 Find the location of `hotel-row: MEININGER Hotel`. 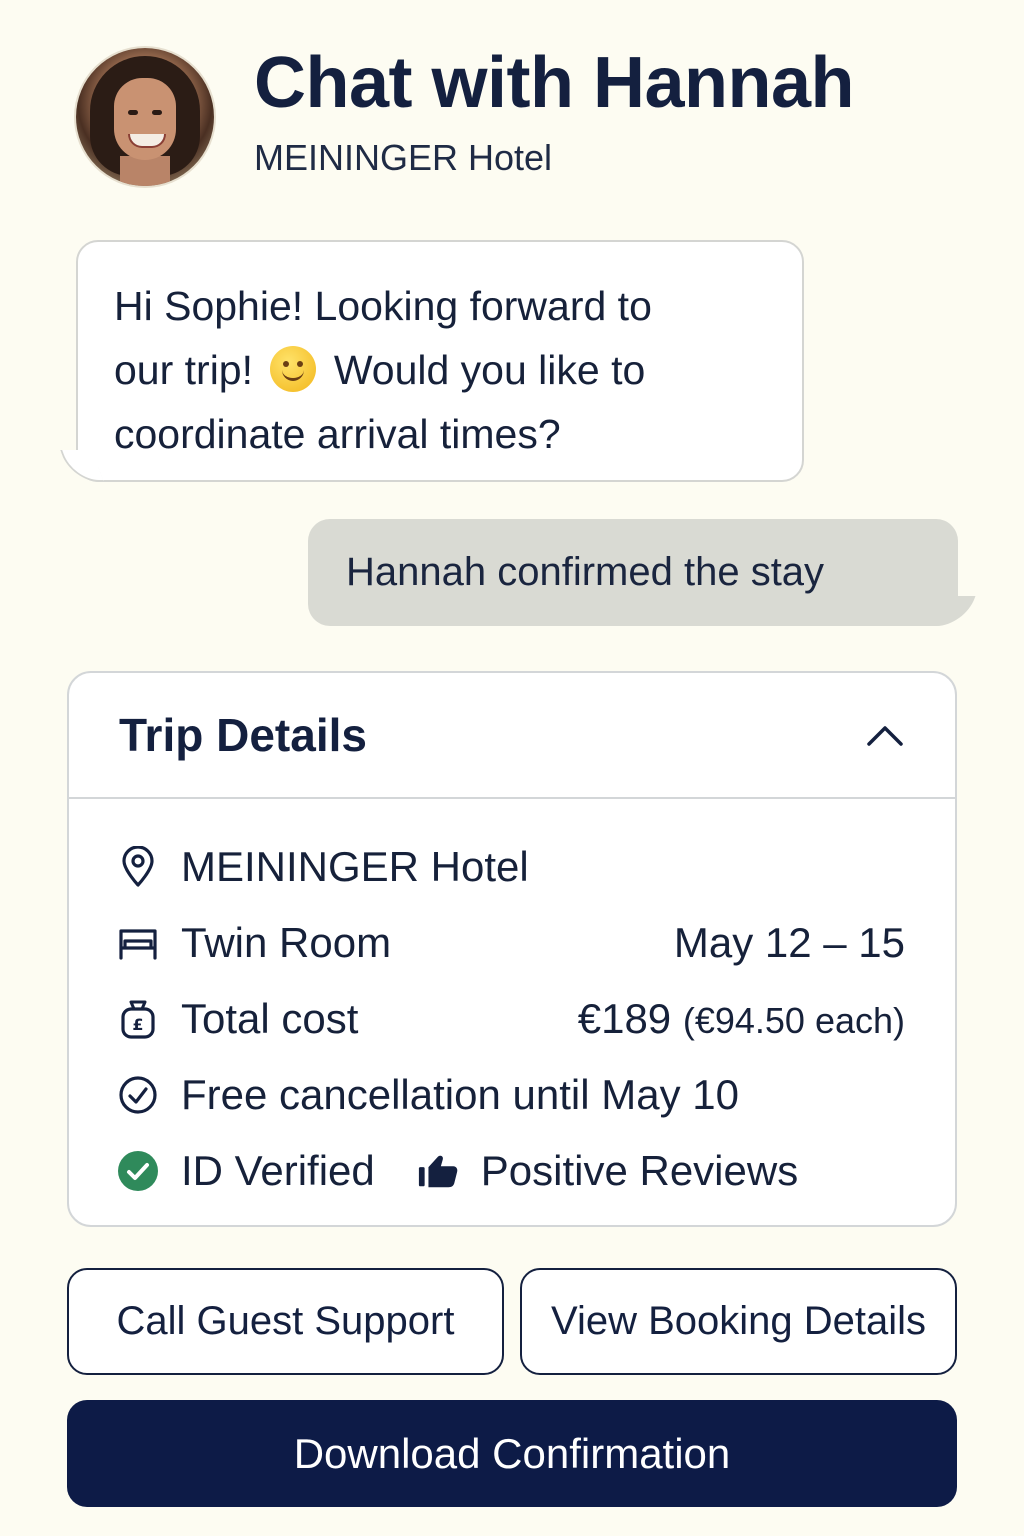

hotel-row: MEININGER Hotel is located at coordinates (511, 867).